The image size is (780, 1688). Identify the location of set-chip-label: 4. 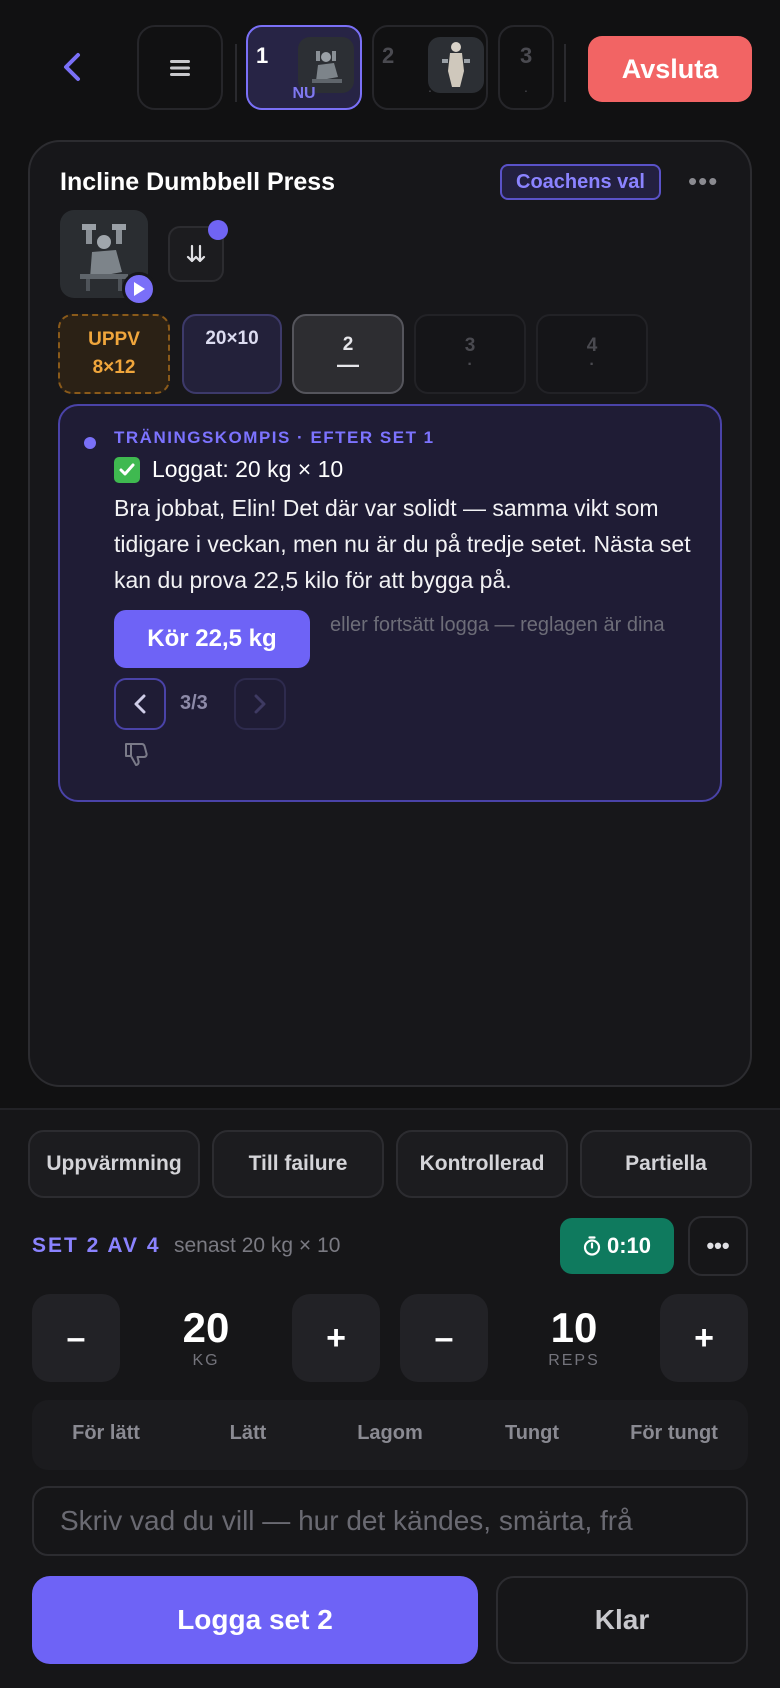
(592, 345).